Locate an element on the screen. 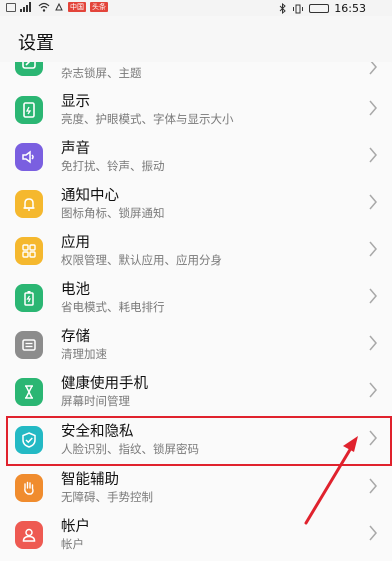 This screenshot has height=561, width=392. settings-item-label: 健康使用手机 is located at coordinates (104, 384).